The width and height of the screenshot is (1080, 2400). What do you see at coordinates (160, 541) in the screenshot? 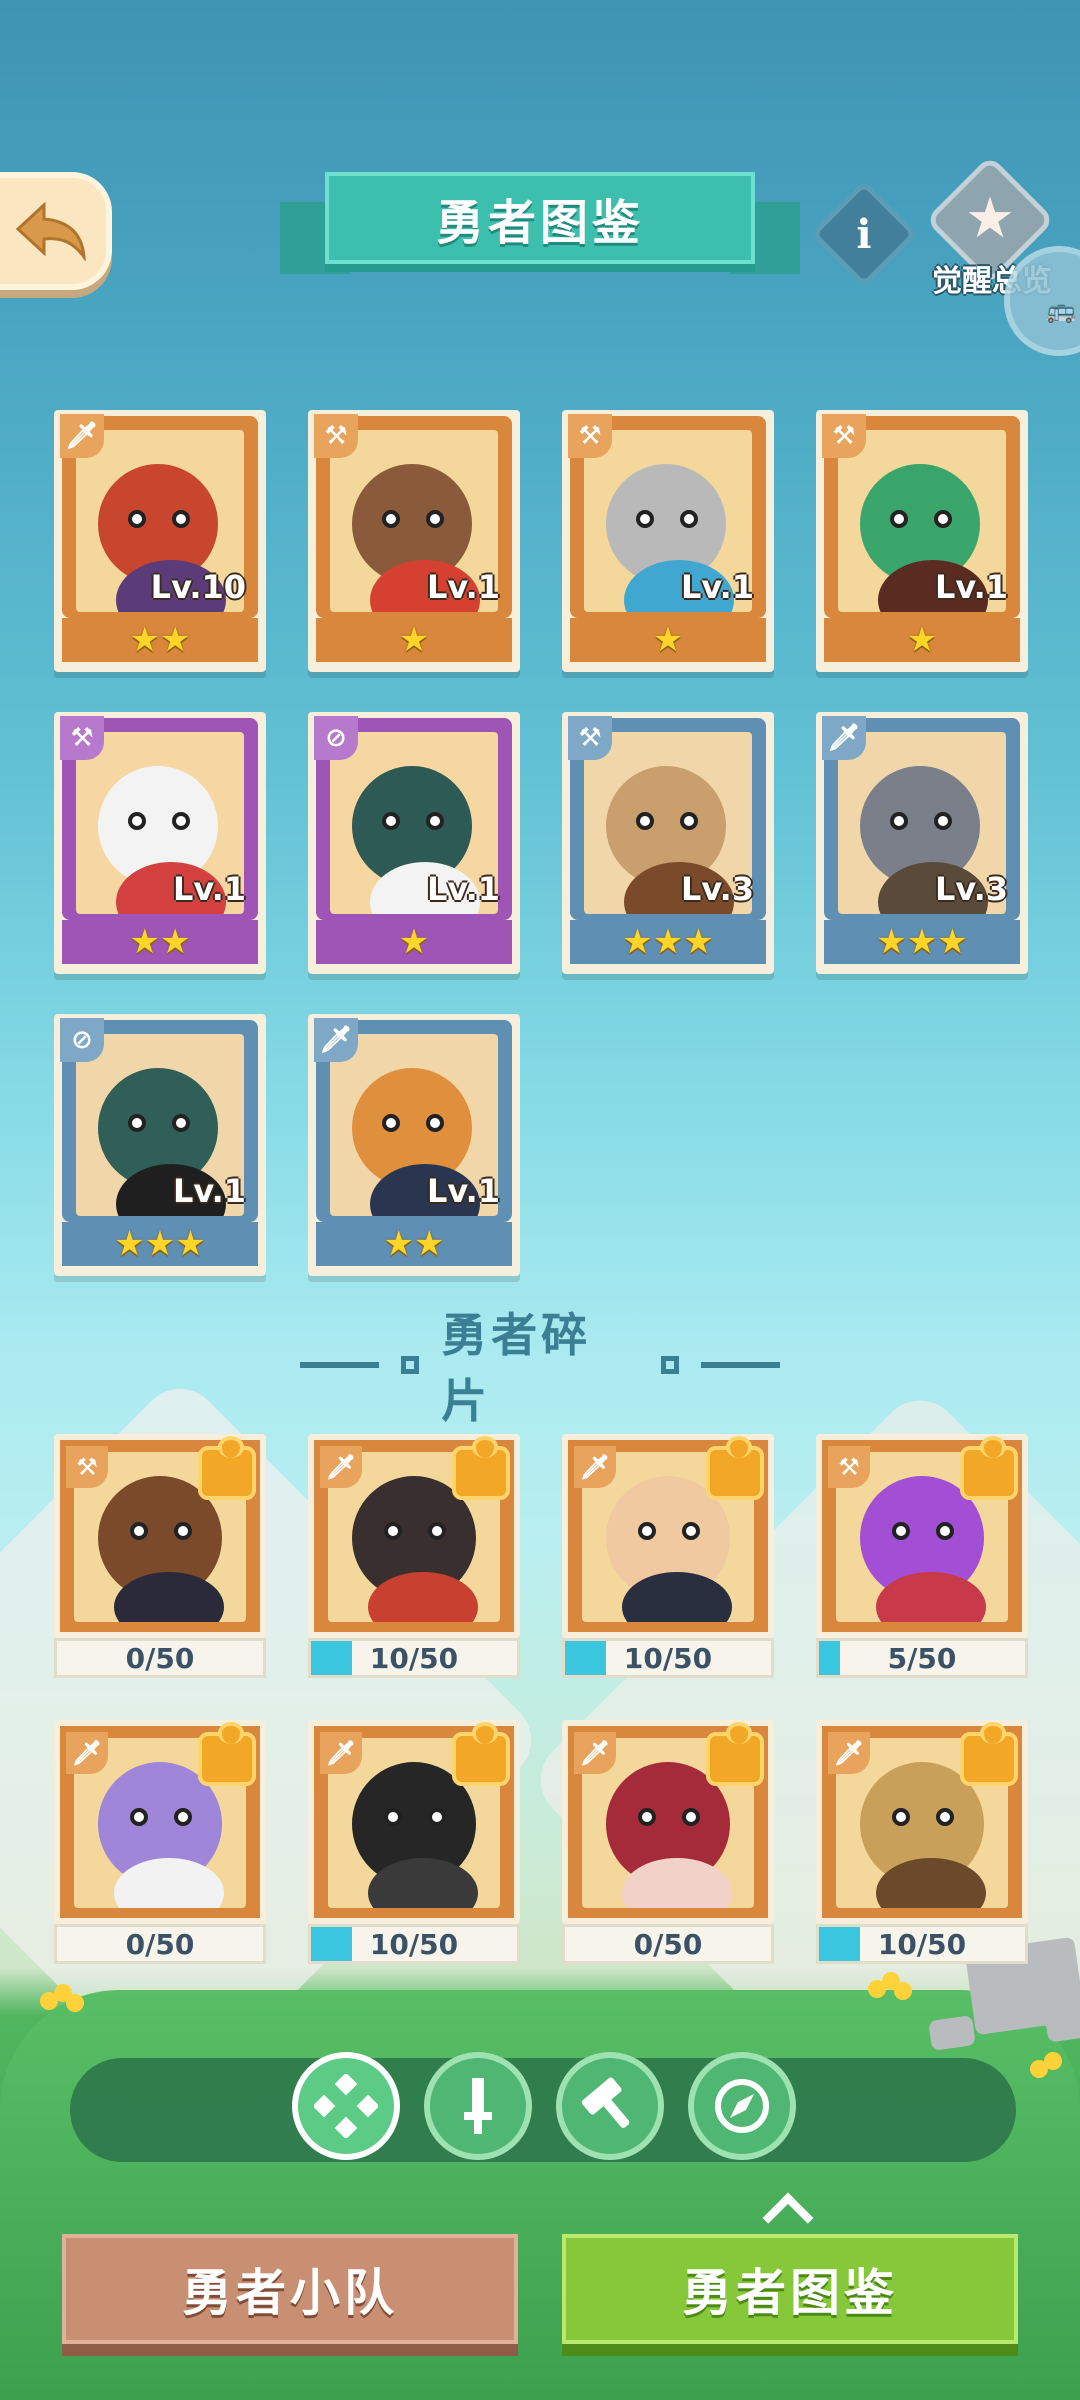
I see `hero-card: 🗡 Lv.10 ★★` at bounding box center [160, 541].